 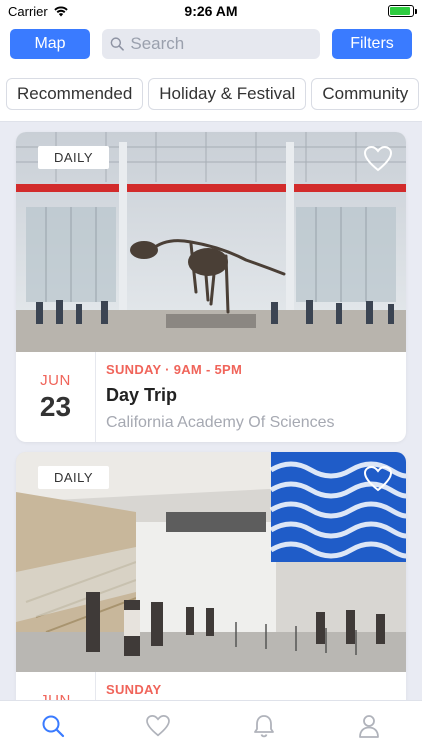 What do you see at coordinates (134, 689) in the screenshot?
I see `event-schedule: SUNDAY` at bounding box center [134, 689].